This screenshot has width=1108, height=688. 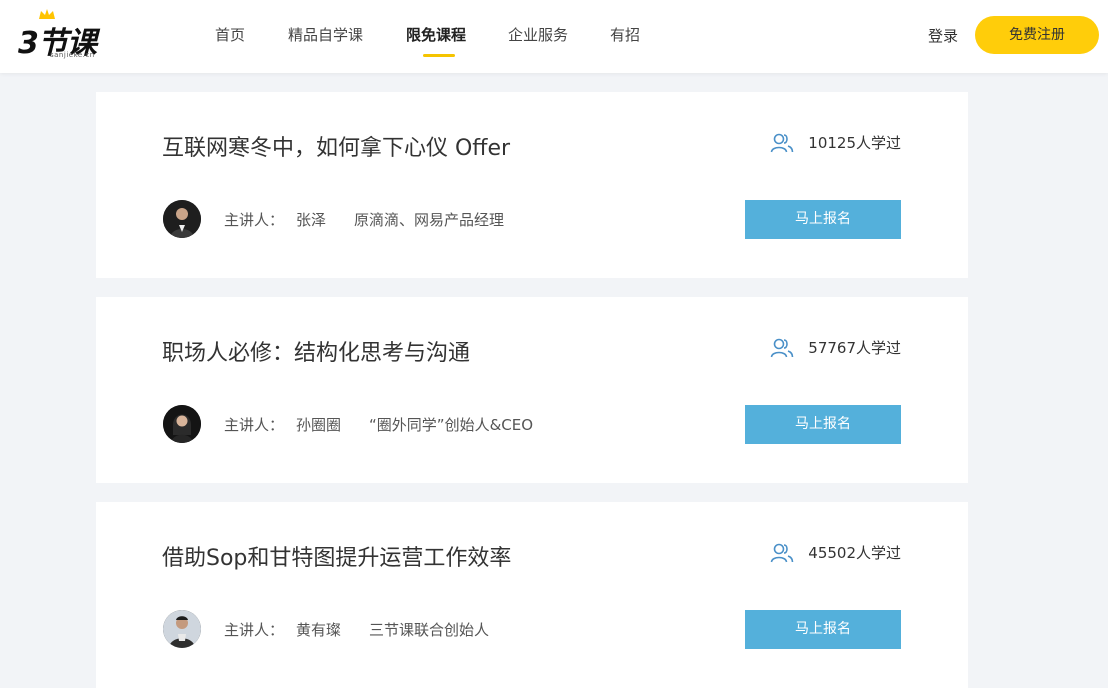 I want to click on logo-subtext: sanjieke.cn, so click(x=72, y=55).